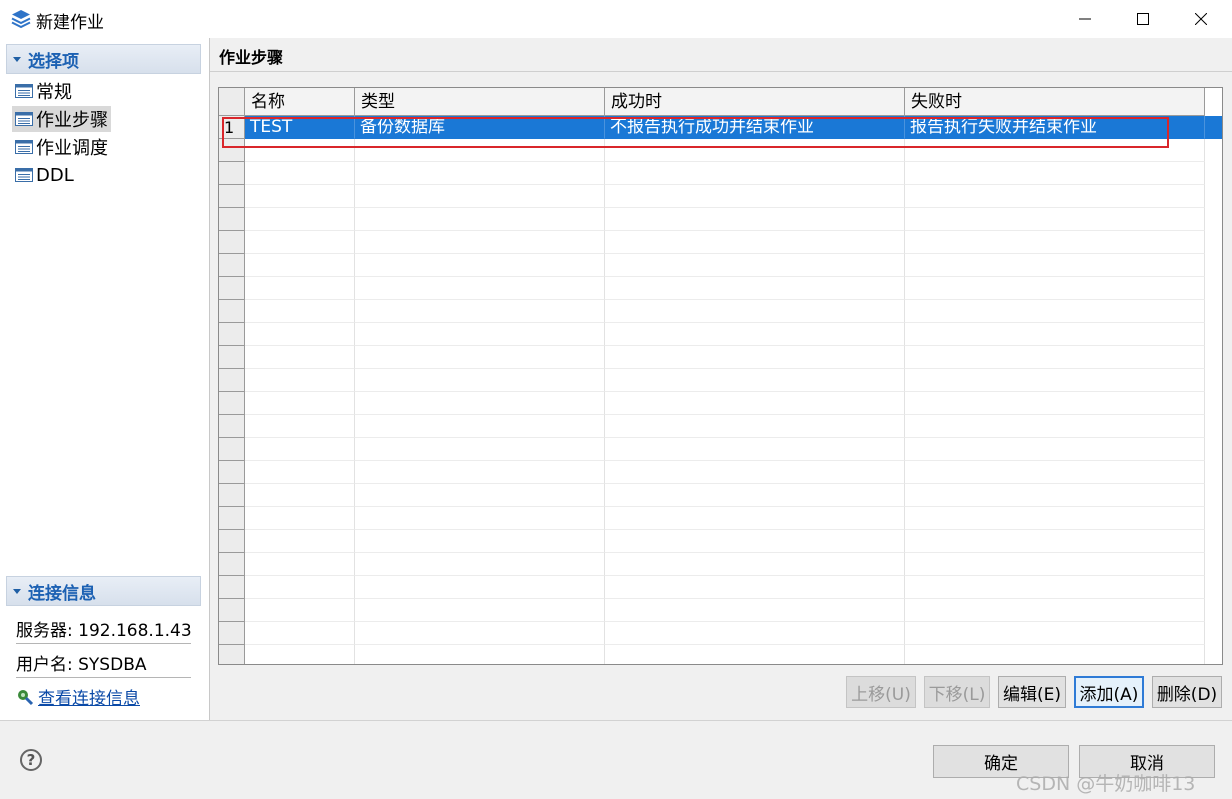 This screenshot has width=1232, height=799. What do you see at coordinates (881, 692) in the screenshot?
I see `move-up-button: 上移(U)` at bounding box center [881, 692].